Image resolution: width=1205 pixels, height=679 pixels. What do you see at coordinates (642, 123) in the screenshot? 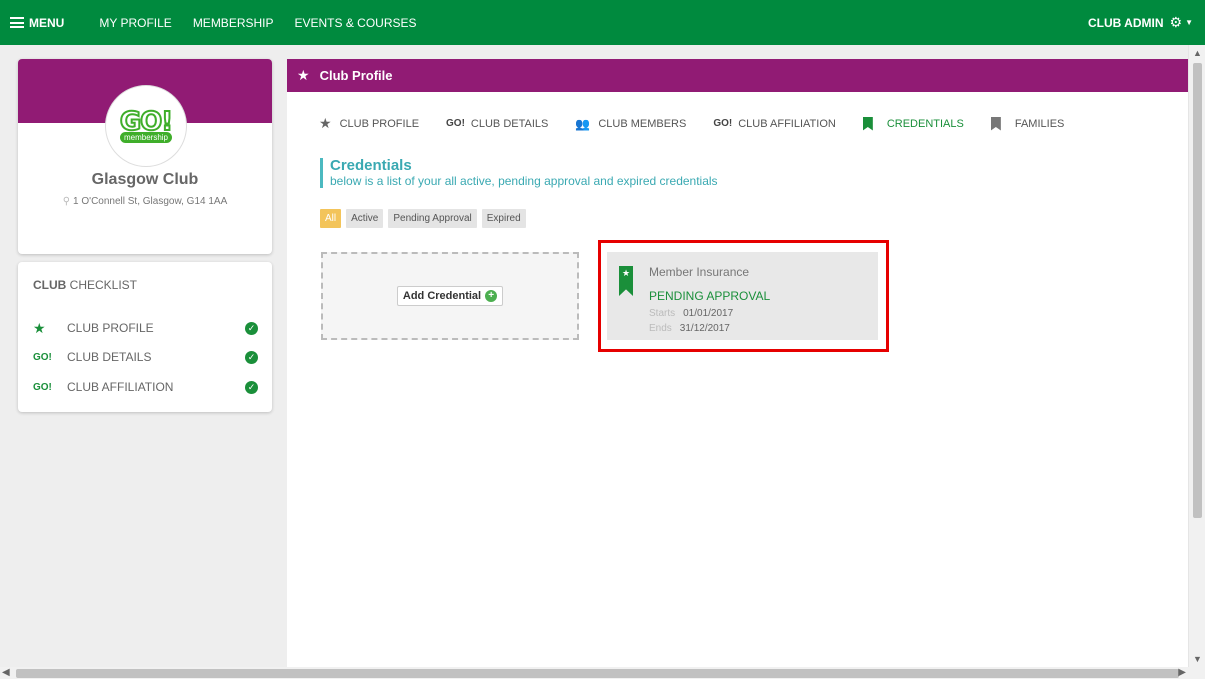
I see `tab-label: CLUB MEMBERS` at bounding box center [642, 123].